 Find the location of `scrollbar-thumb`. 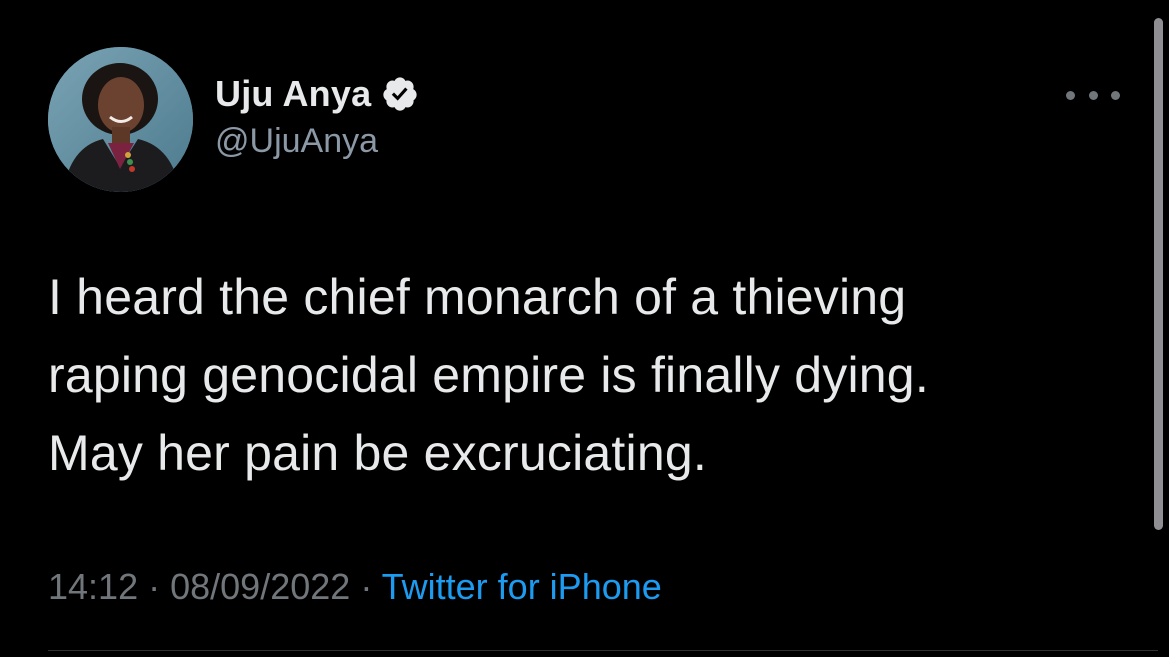

scrollbar-thumb is located at coordinates (1158, 274).